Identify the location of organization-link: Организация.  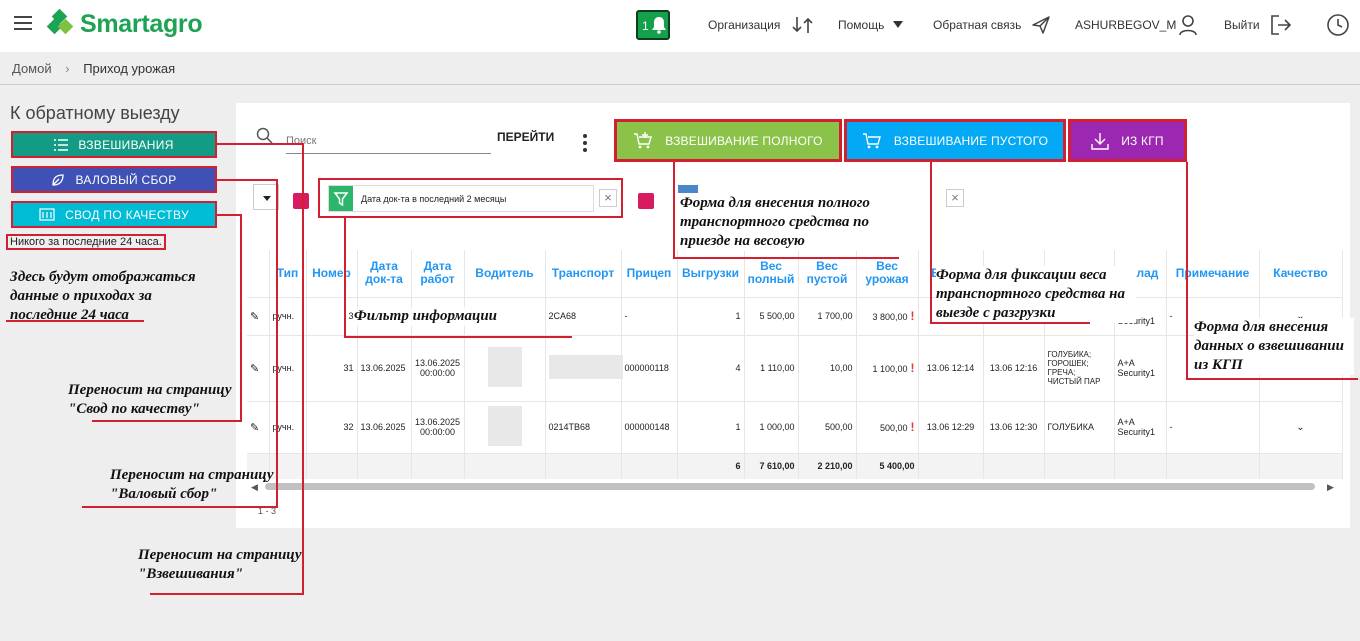
(744, 25).